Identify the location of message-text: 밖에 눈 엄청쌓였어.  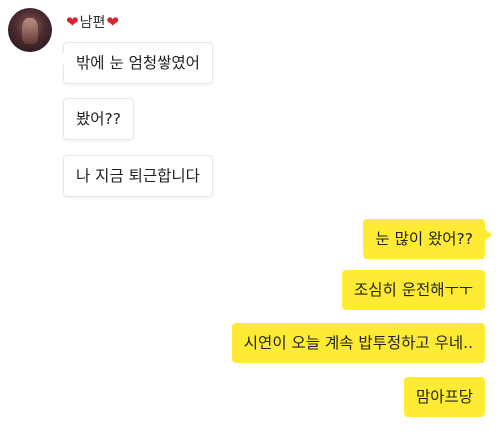
(138, 63).